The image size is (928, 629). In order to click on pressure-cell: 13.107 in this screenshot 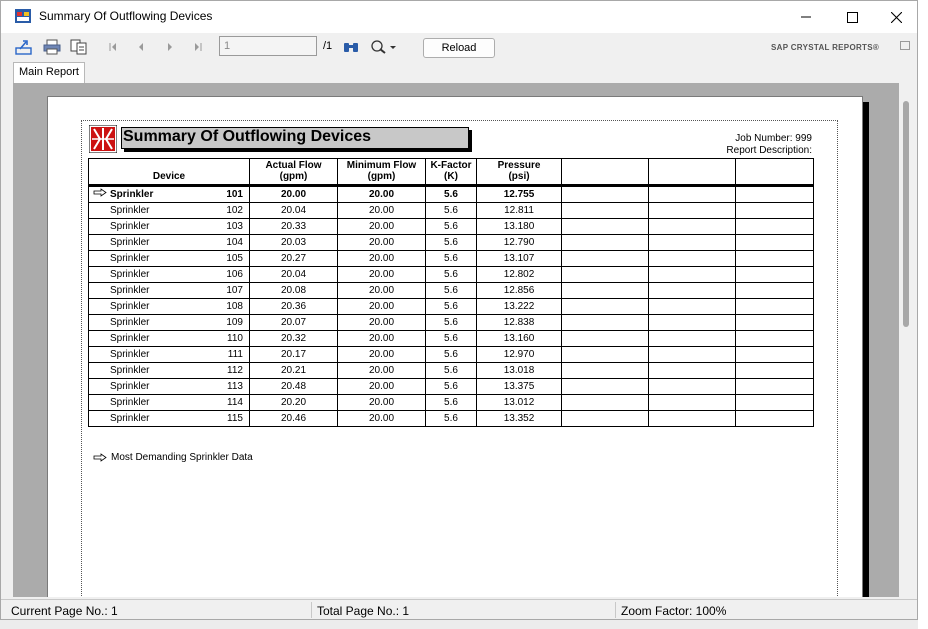, I will do `click(519, 258)`.